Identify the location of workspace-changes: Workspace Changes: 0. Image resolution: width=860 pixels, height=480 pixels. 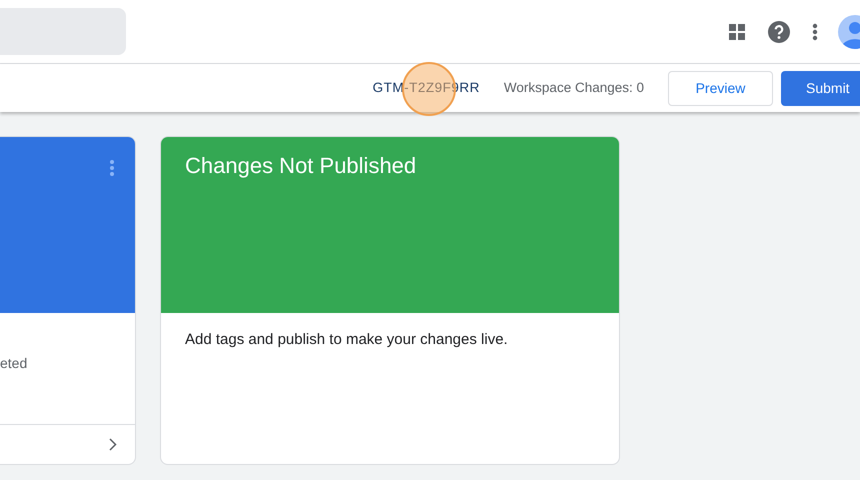
(574, 87).